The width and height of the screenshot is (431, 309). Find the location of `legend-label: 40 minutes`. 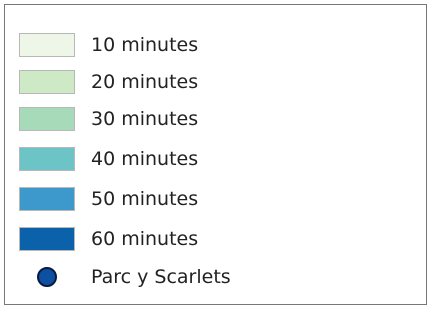

legend-label: 40 minutes is located at coordinates (145, 158).